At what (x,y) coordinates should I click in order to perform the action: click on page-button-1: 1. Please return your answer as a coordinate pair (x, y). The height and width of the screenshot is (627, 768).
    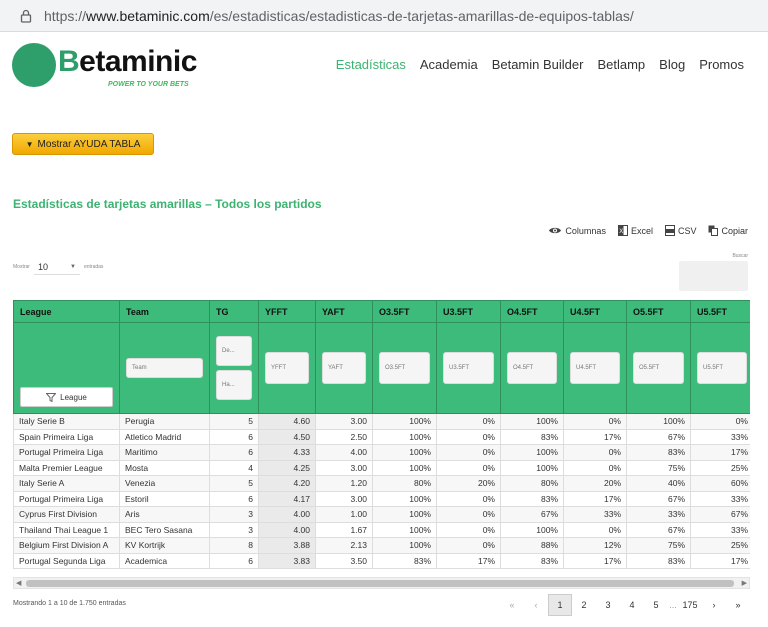
    Looking at the image, I should click on (560, 605).